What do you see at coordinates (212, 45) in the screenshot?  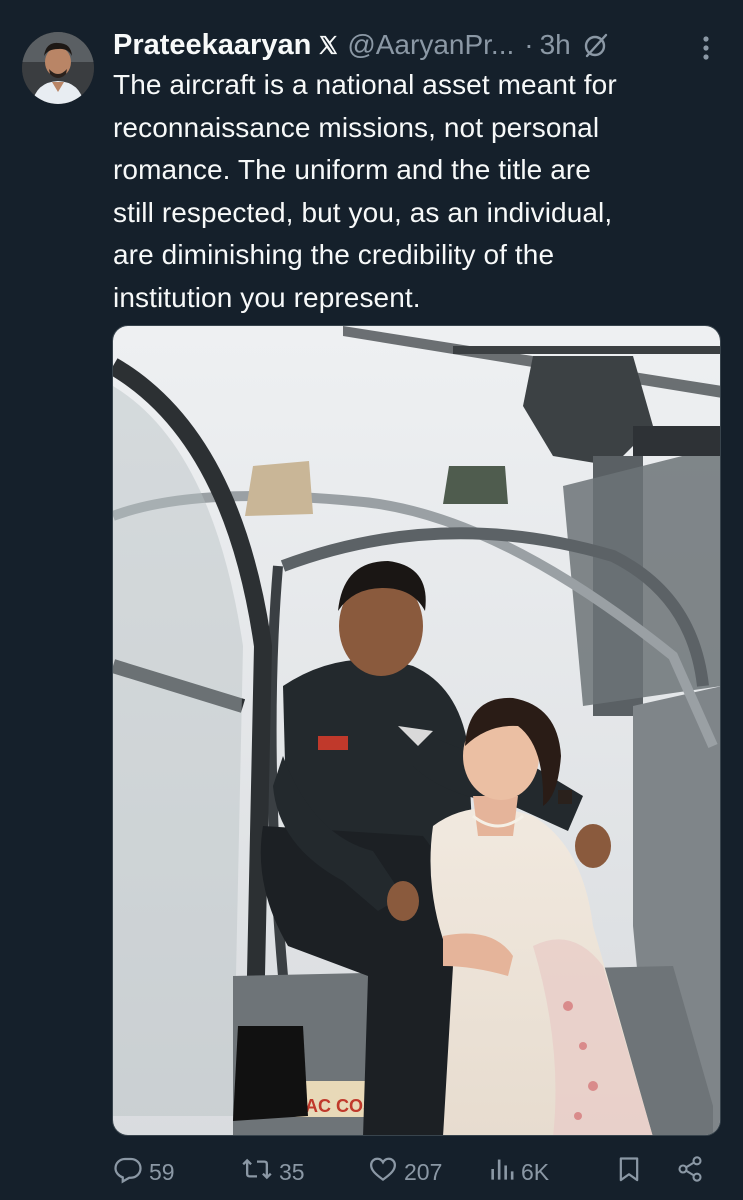 I see `author-name: Prateekaaryan` at bounding box center [212, 45].